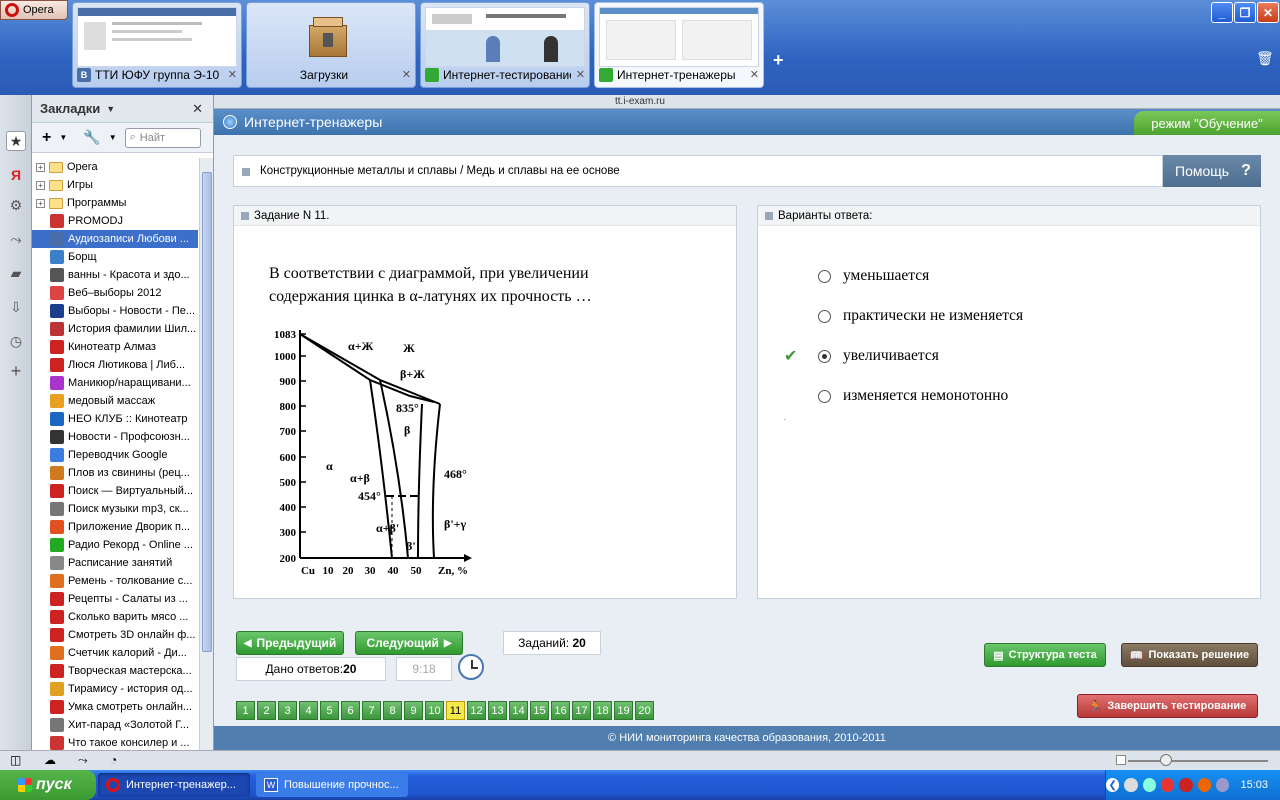 This screenshot has height=800, width=1280. What do you see at coordinates (115, 293) in the screenshot?
I see `bookmark-item: Веб–выборы 2012` at bounding box center [115, 293].